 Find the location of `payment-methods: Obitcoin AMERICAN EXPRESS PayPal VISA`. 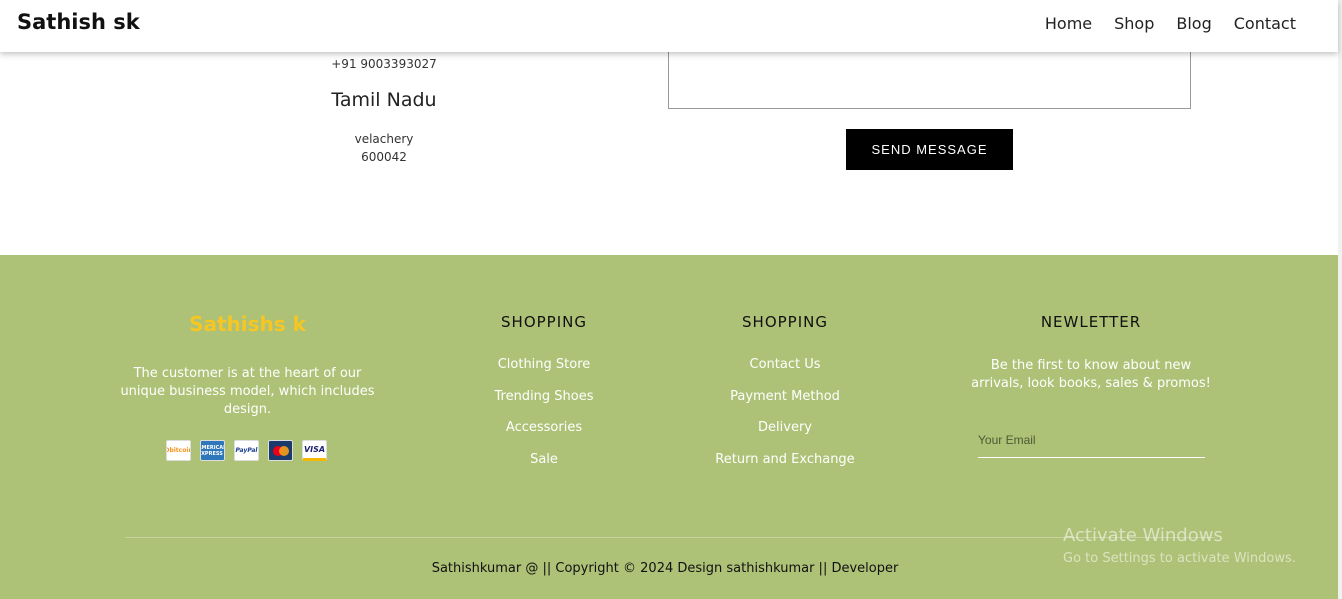

payment-methods: Obitcoin AMERICAN EXPRESS PayPal VISA is located at coordinates (246, 450).